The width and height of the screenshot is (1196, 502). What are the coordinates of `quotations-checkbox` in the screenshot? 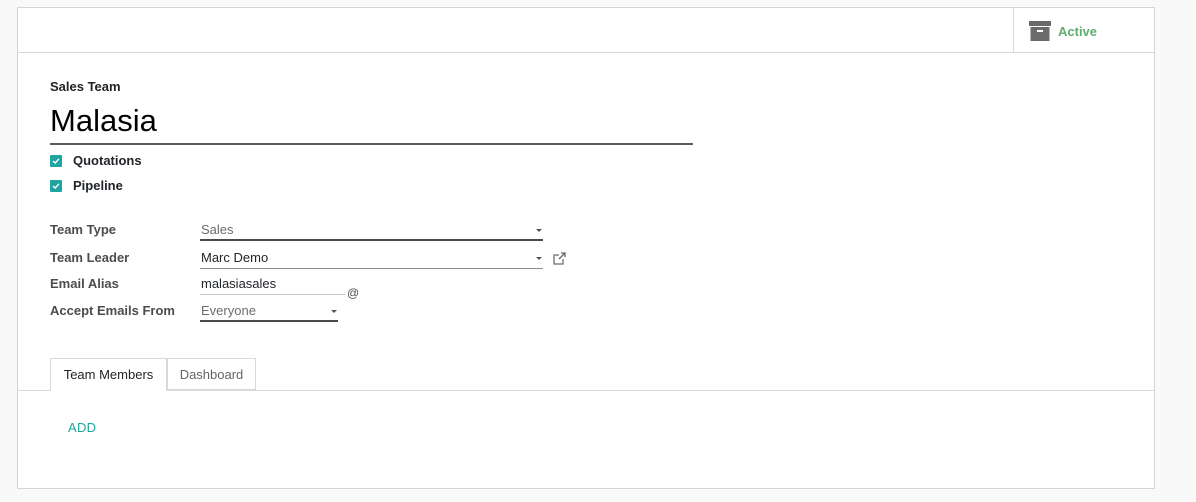 It's located at (56, 160).